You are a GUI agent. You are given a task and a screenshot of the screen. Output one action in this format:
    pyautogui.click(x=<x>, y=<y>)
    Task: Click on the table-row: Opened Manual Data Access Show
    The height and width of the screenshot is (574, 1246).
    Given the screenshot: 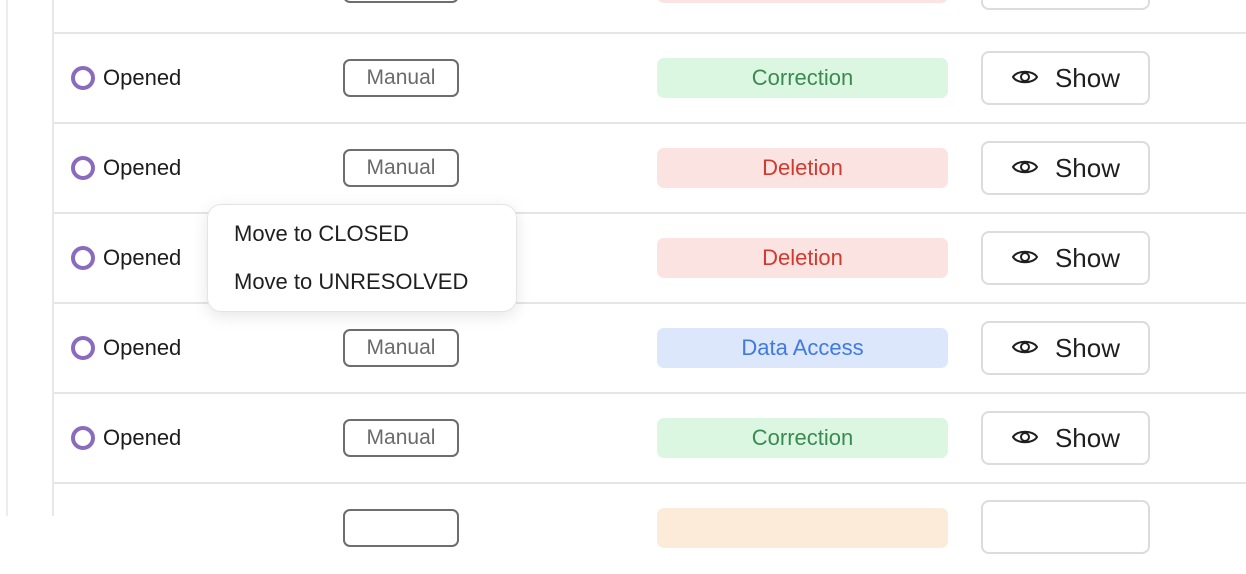 What is the action you would take?
    pyautogui.click(x=650, y=348)
    